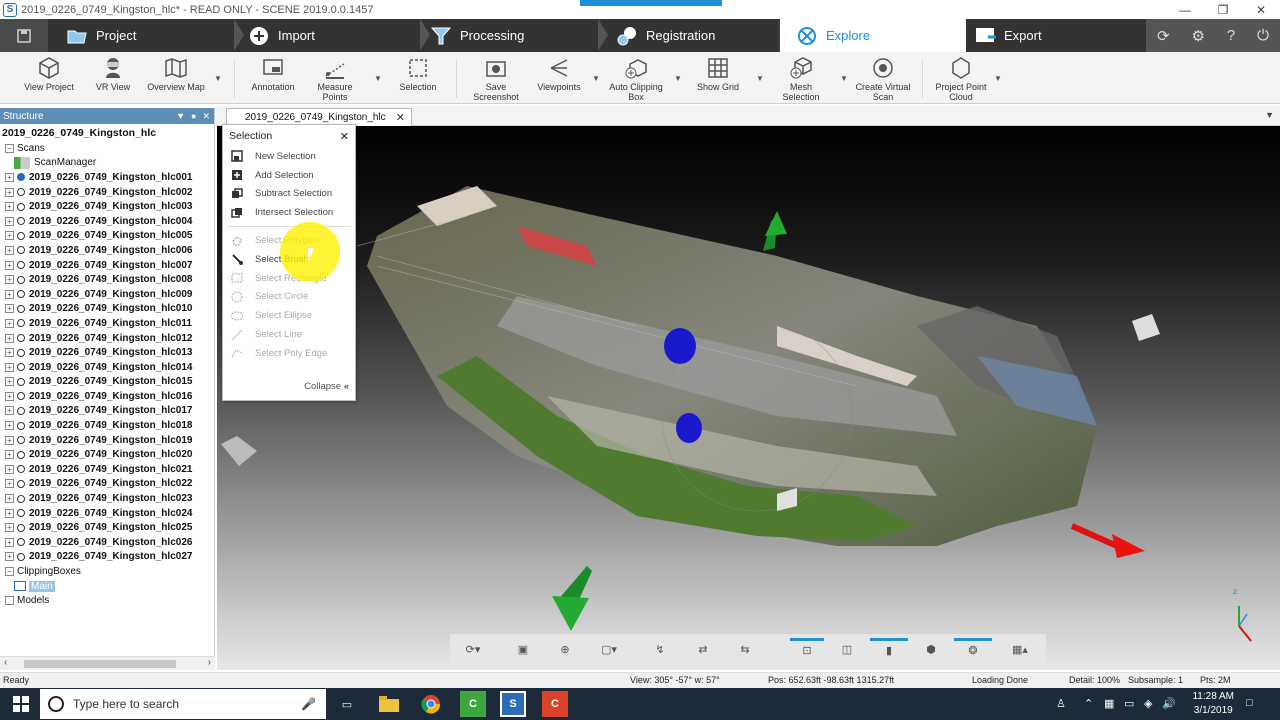  What do you see at coordinates (108, 425) in the screenshot?
I see `scan-item: +2019_0226_0749_Kingston_hlc018` at bounding box center [108, 425].